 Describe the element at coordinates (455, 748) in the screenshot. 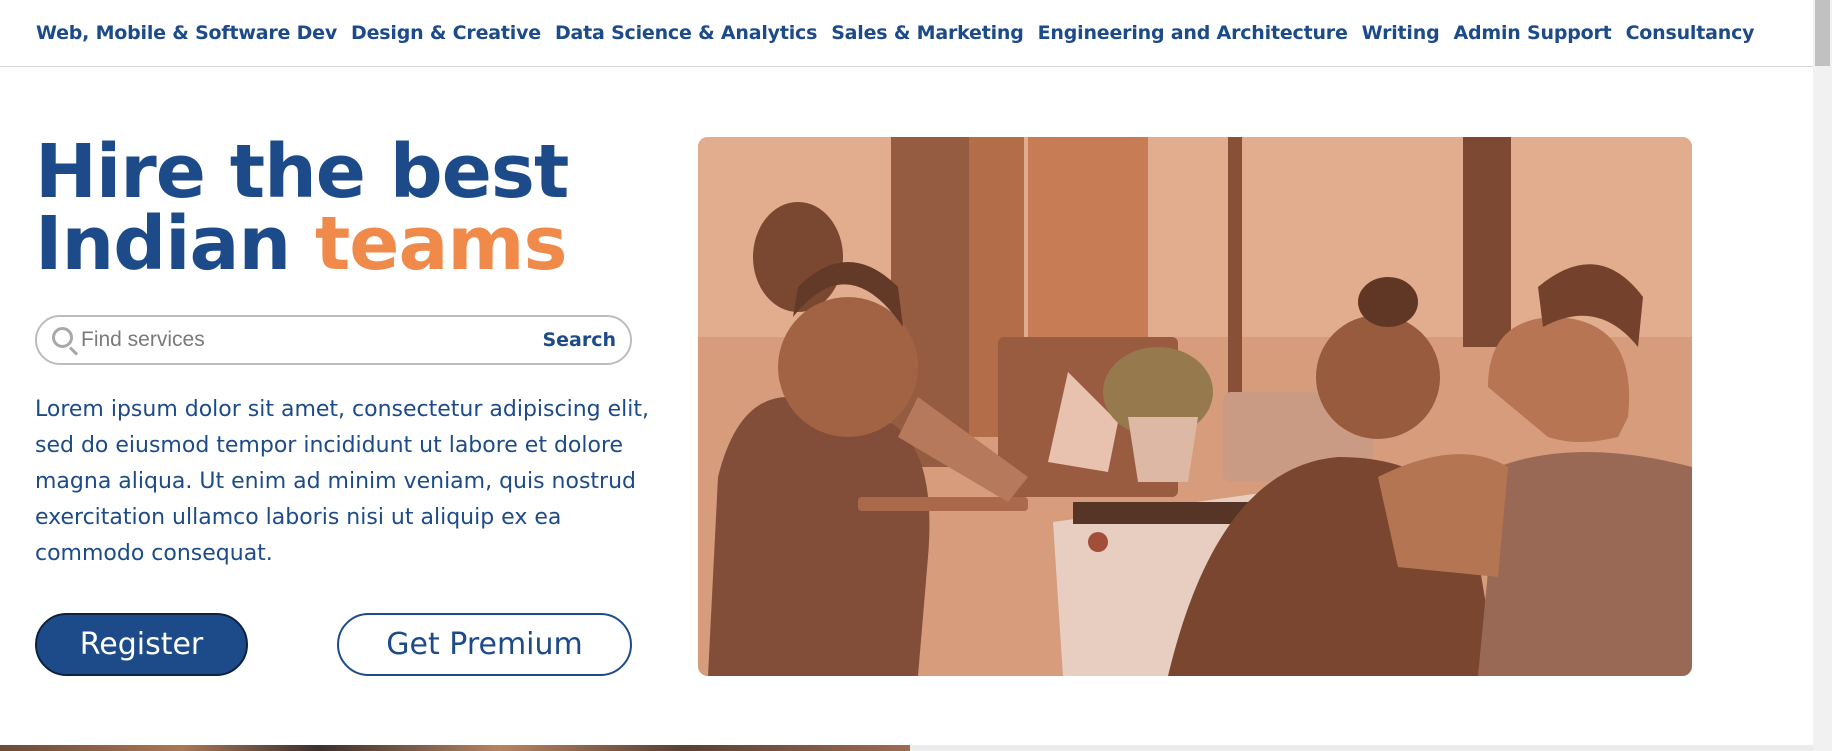

I see `next-section-image-edge` at that location.